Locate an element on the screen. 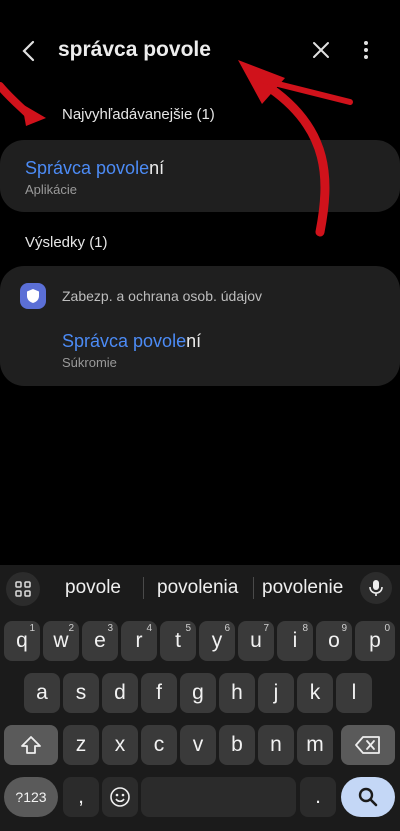 The width and height of the screenshot is (400, 831). key-h: h is located at coordinates (237, 693).